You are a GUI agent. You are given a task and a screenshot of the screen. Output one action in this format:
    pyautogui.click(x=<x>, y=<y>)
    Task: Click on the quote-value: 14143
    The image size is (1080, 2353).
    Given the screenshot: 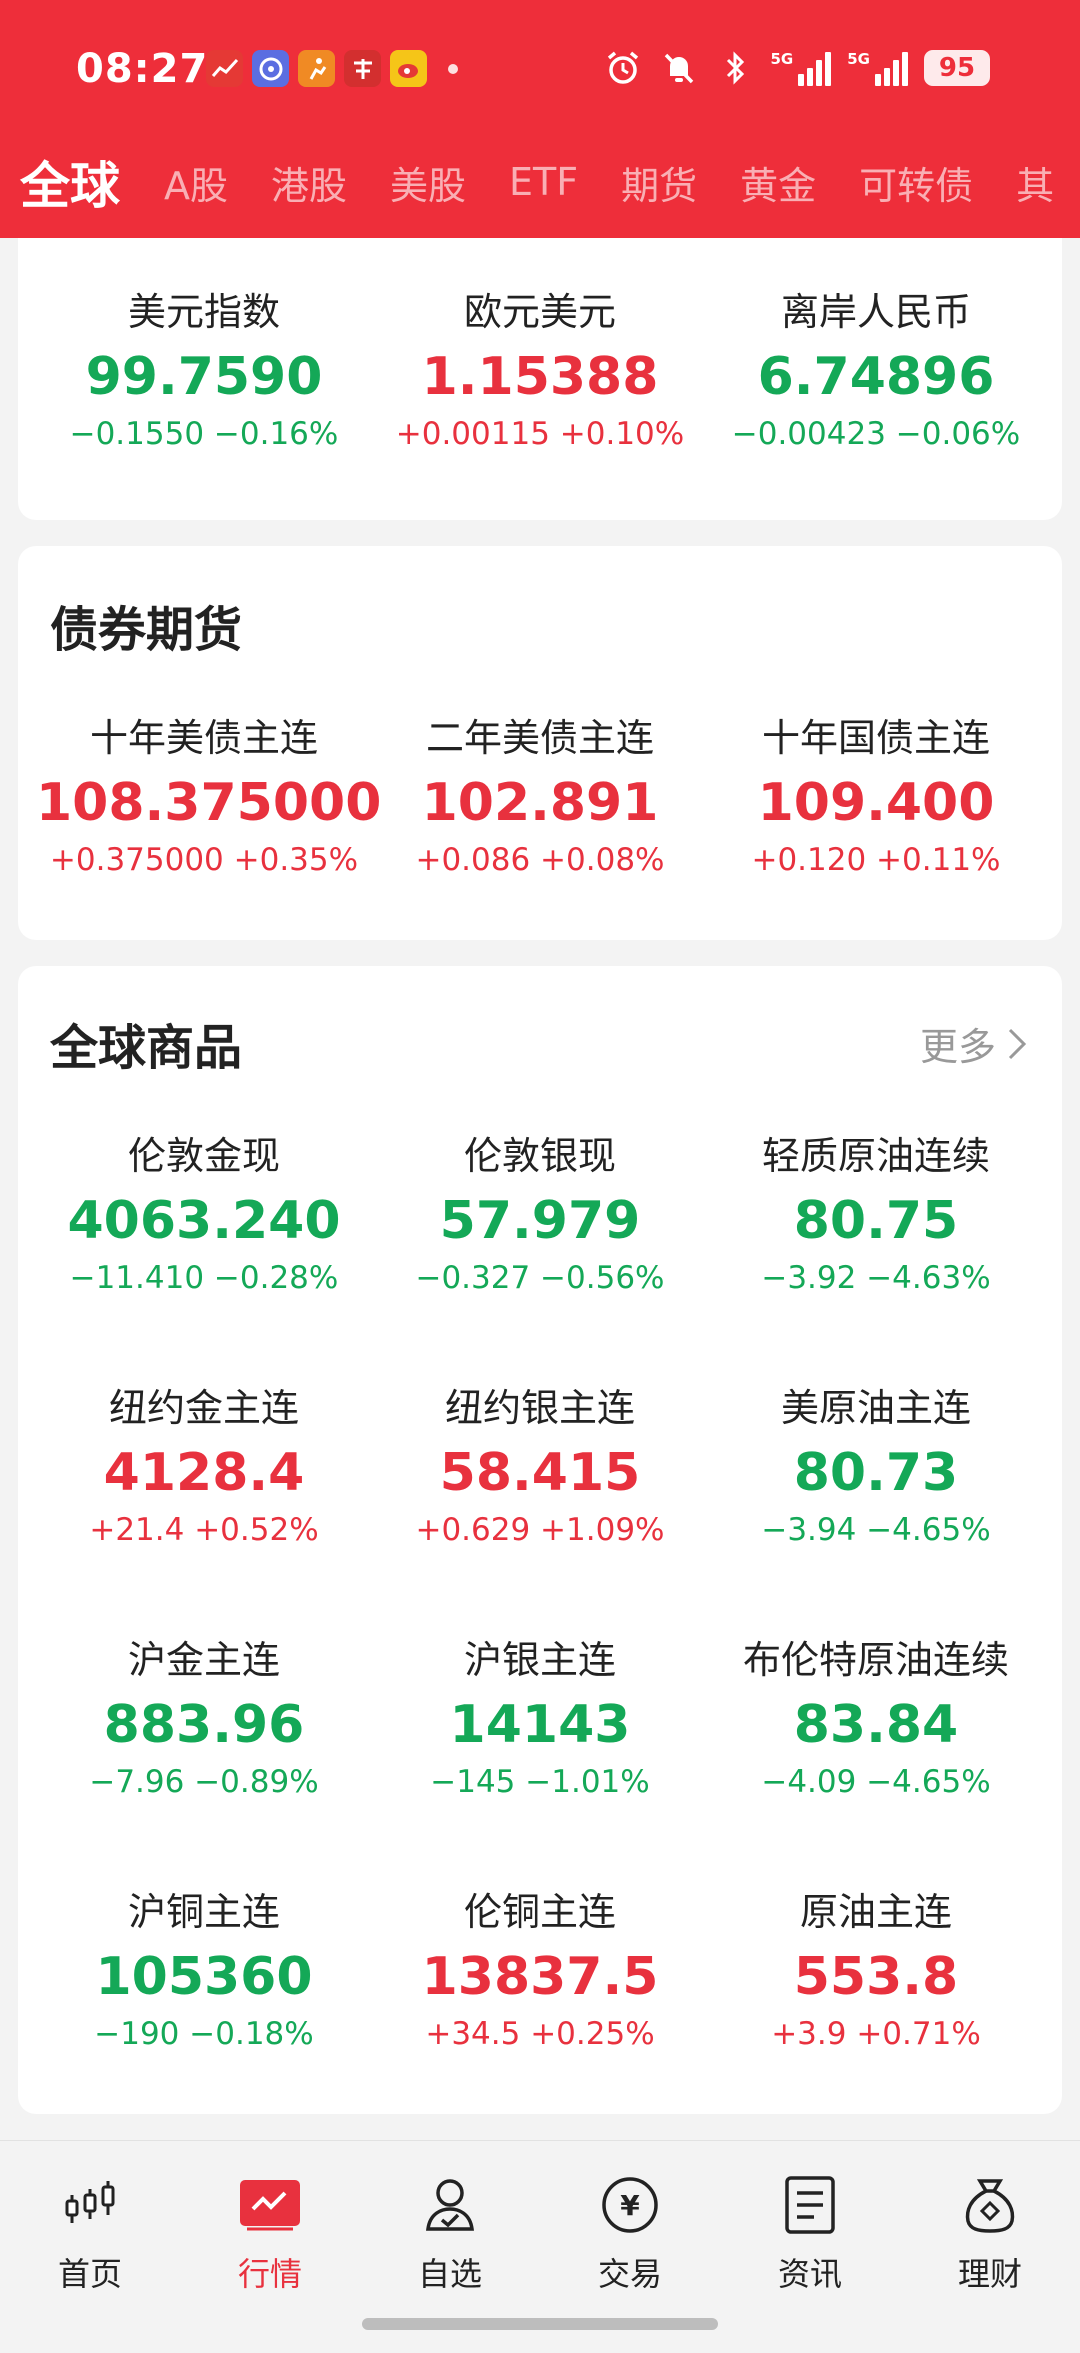 What is the action you would take?
    pyautogui.click(x=540, y=1725)
    